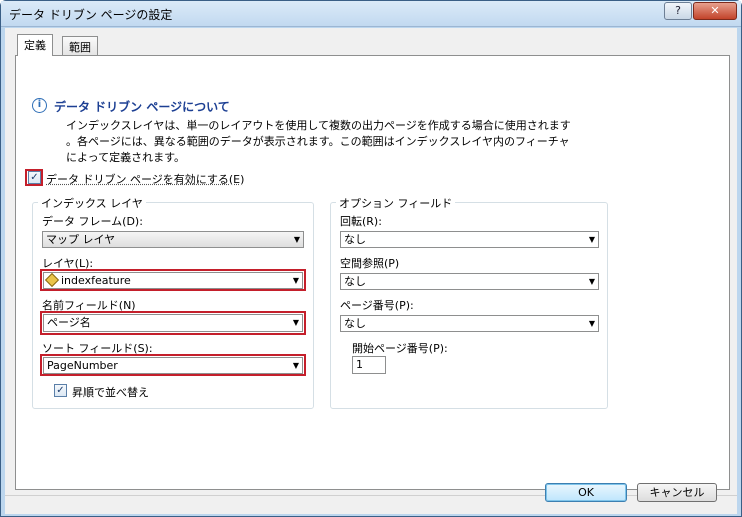 This screenshot has height=517, width=742. I want to click on rotation-value: なし, so click(355, 239).